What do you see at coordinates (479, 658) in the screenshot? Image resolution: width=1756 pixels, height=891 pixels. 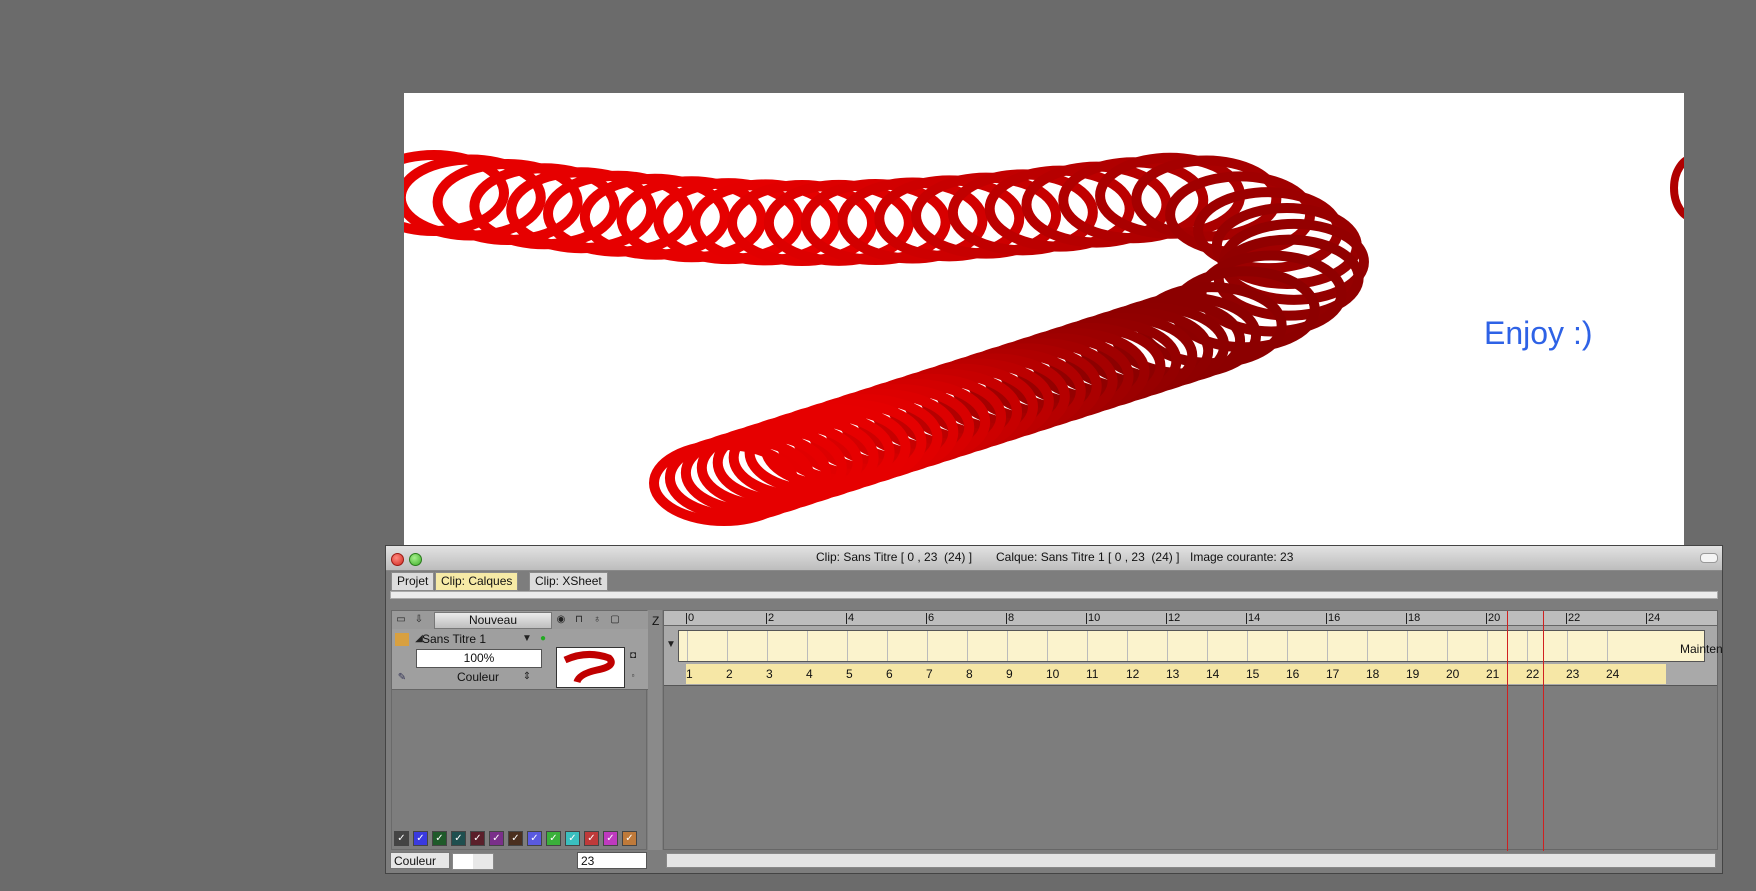 I see `opacity-field: 100%` at bounding box center [479, 658].